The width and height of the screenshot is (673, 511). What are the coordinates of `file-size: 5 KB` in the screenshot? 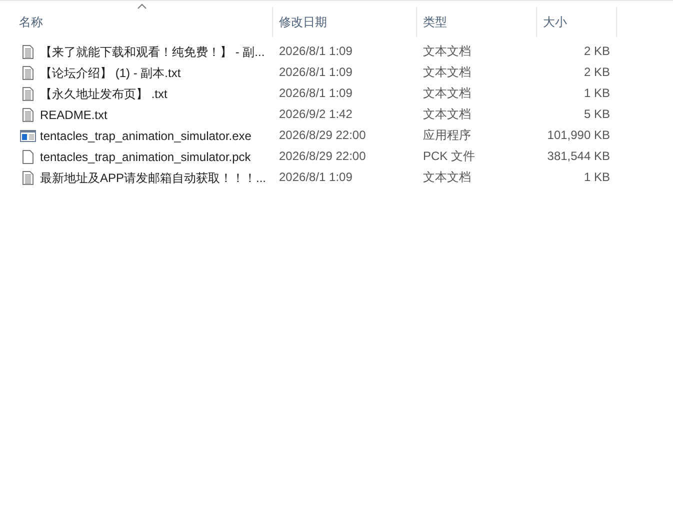 It's located at (597, 114).